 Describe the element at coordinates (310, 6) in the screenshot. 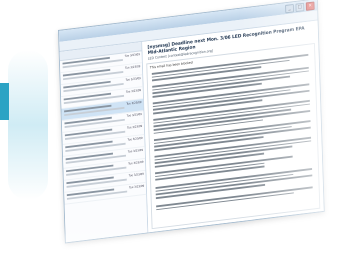

I see `close-icon: ×` at that location.